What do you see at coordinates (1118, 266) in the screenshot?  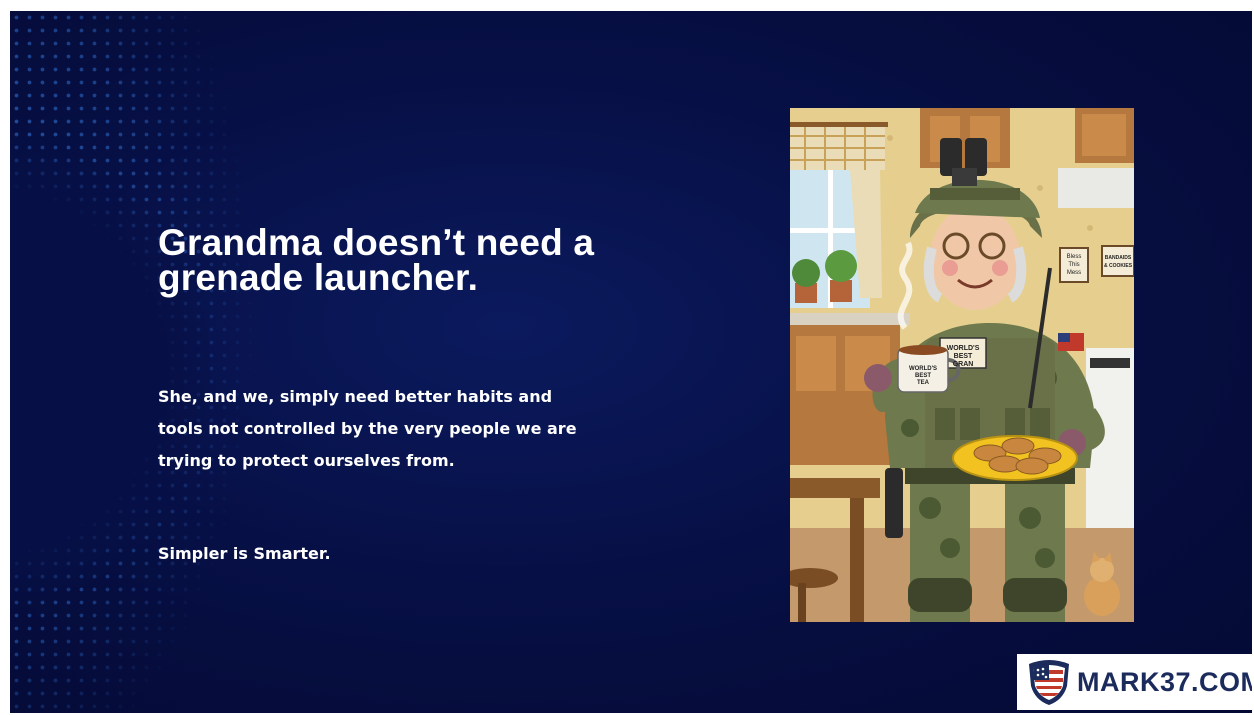 I see `svg-text: & COOKIES` at bounding box center [1118, 266].